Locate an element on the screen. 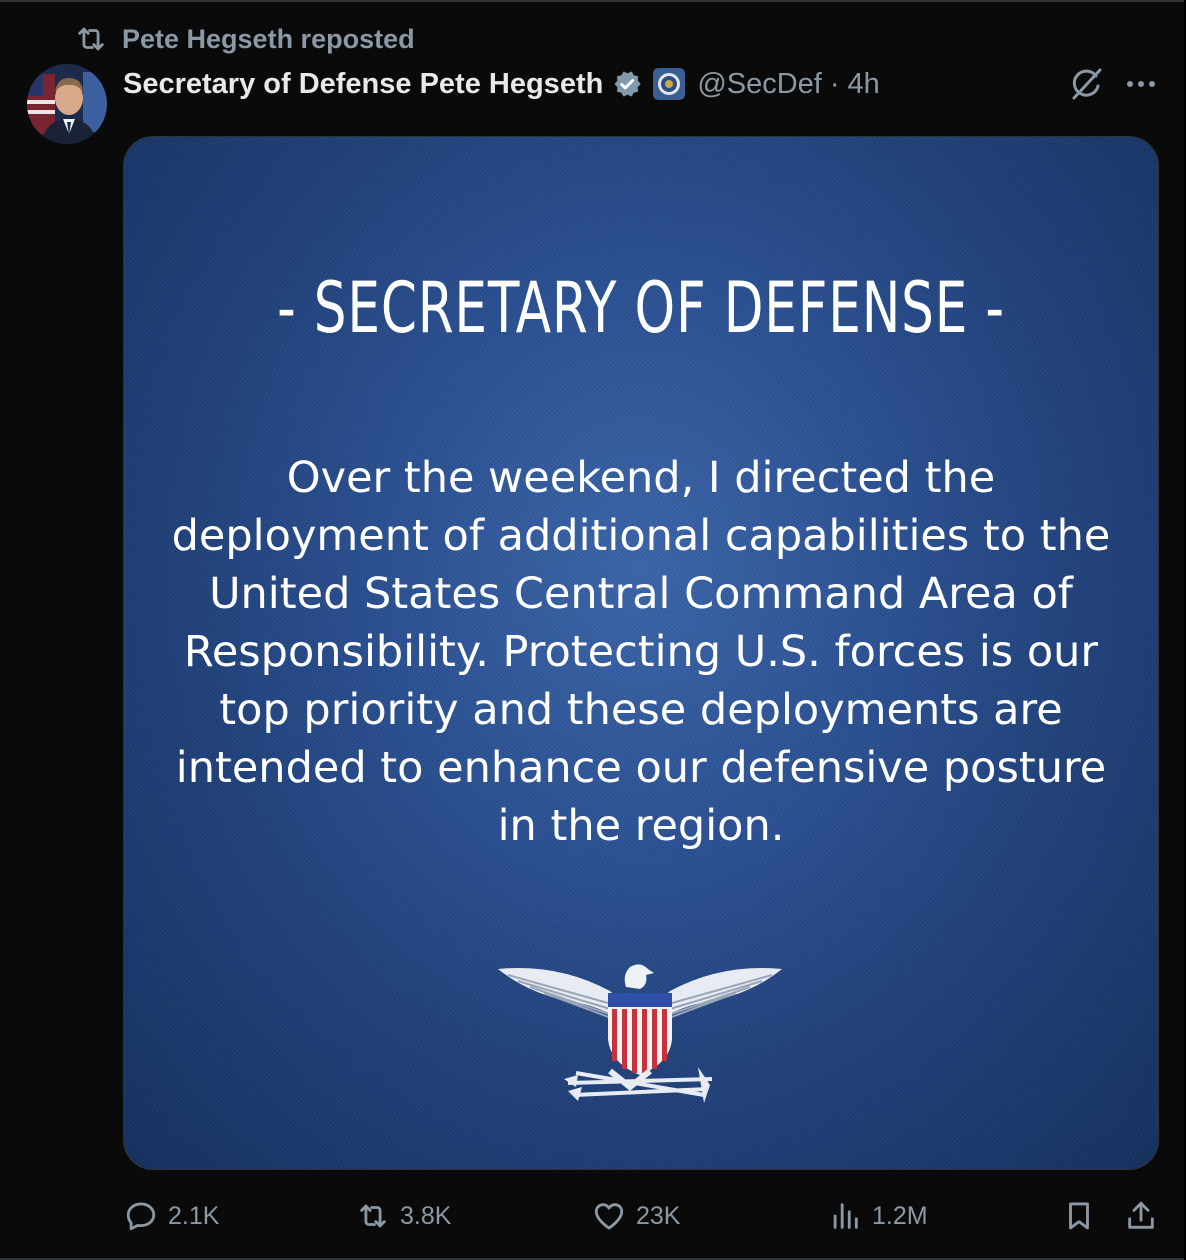  affiliation-badge-icon is located at coordinates (669, 84).